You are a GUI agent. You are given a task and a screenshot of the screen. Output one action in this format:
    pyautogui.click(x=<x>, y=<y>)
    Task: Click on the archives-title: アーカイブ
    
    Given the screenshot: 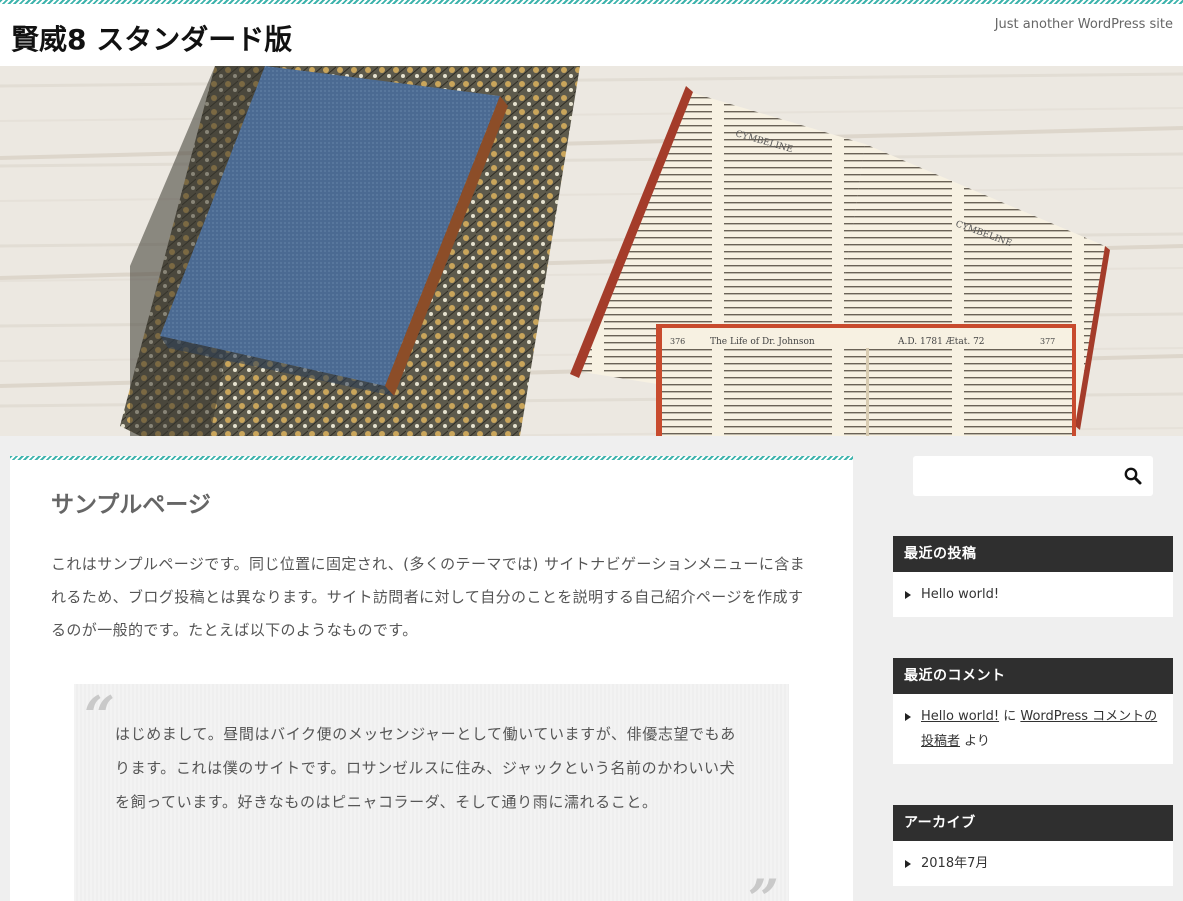 What is the action you would take?
    pyautogui.click(x=1033, y=823)
    